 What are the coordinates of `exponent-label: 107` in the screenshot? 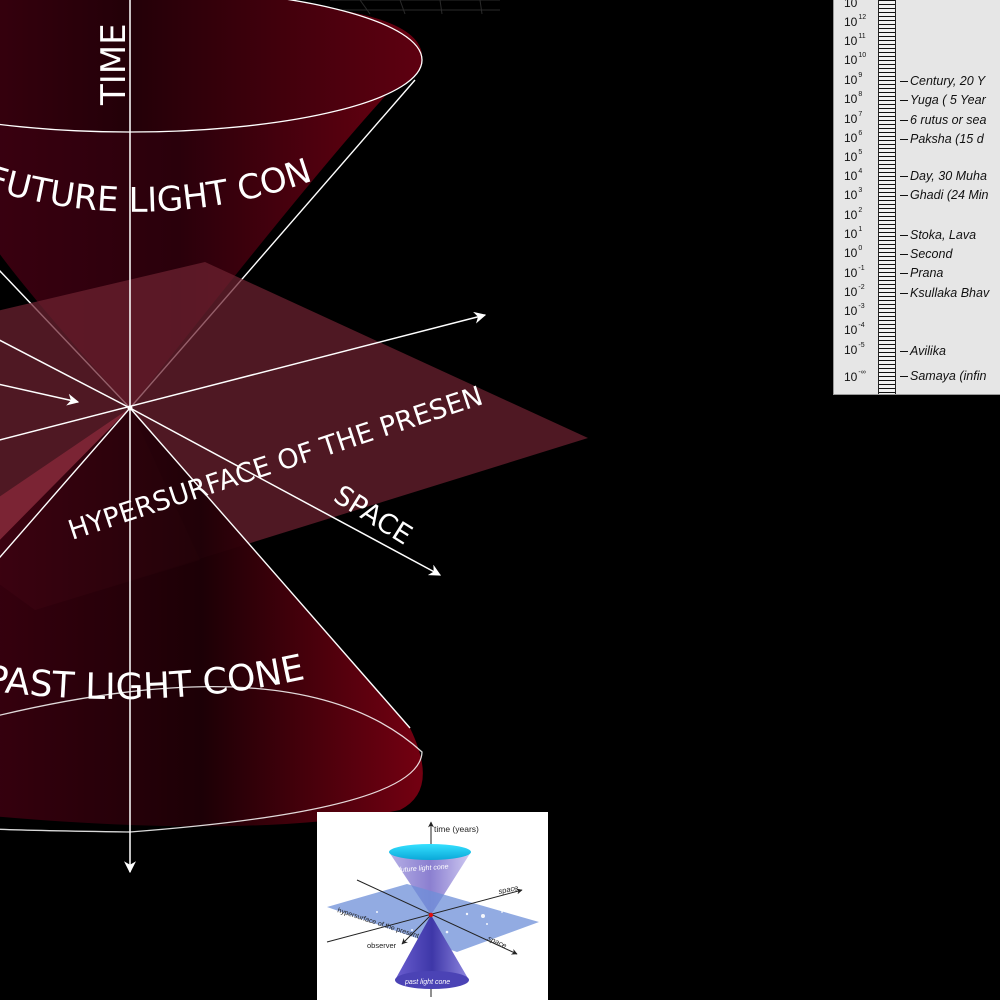 It's located at (853, 118).